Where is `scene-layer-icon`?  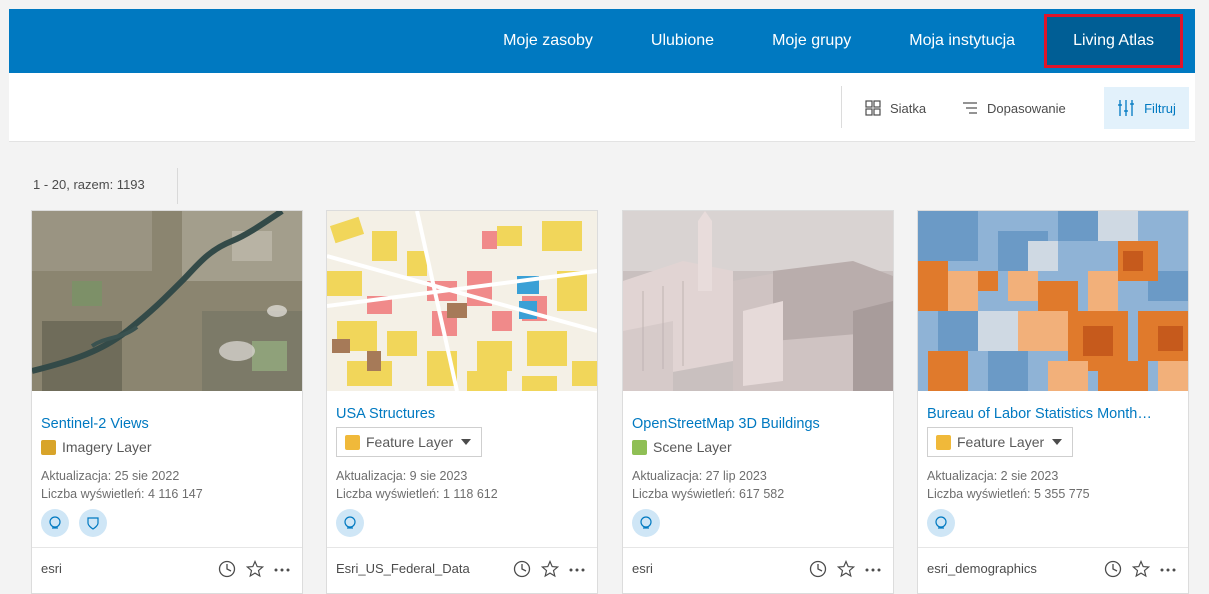
scene-layer-icon is located at coordinates (639, 447).